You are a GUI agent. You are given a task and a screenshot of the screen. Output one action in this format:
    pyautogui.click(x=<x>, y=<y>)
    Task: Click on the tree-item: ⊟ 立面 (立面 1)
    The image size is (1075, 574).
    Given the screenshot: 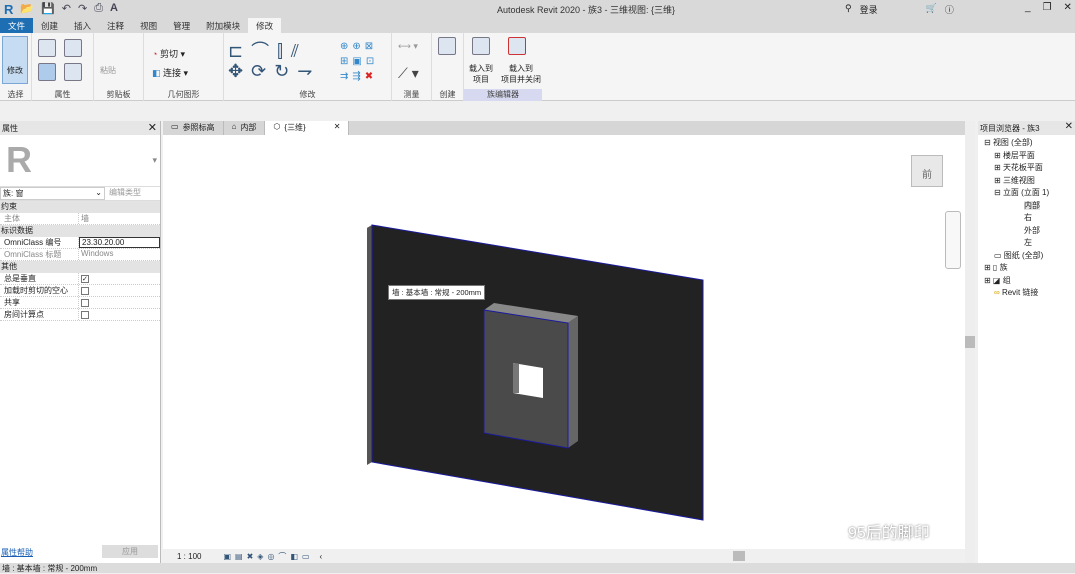 What is the action you would take?
    pyautogui.click(x=1029, y=193)
    